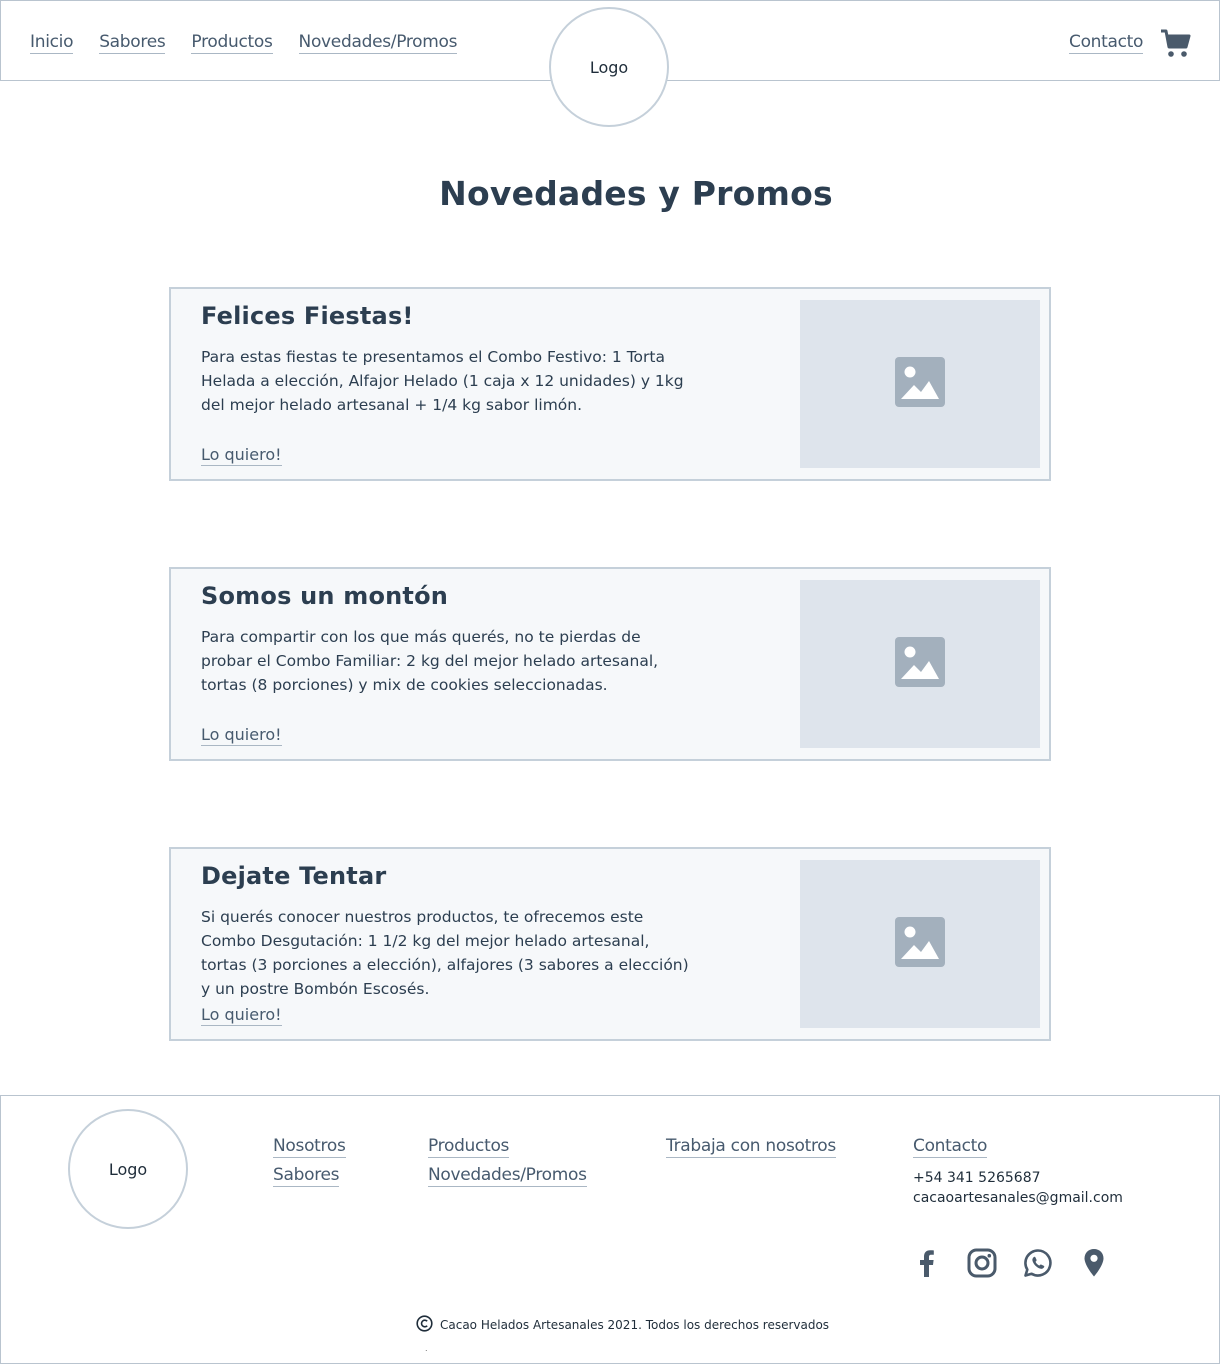 The image size is (1220, 1364). Describe the element at coordinates (926, 1263) in the screenshot. I see `facebook-icon` at that location.